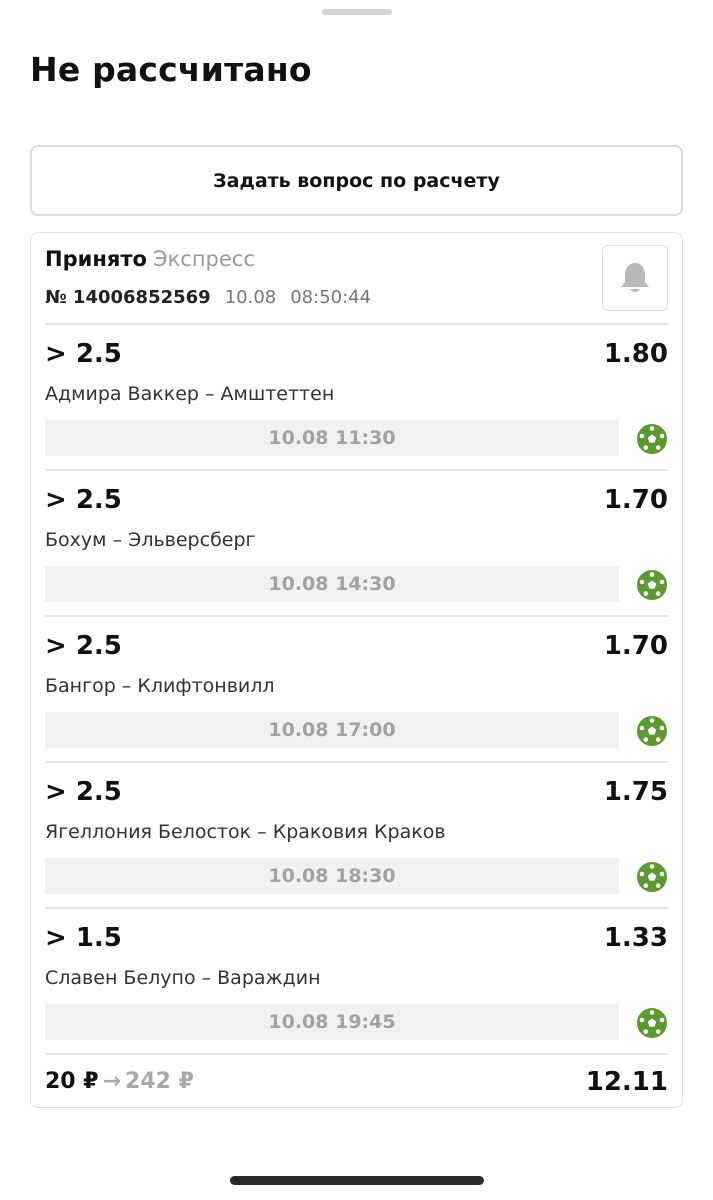  What do you see at coordinates (128, 297) in the screenshot?
I see `coupon-number: № 14006852569` at bounding box center [128, 297].